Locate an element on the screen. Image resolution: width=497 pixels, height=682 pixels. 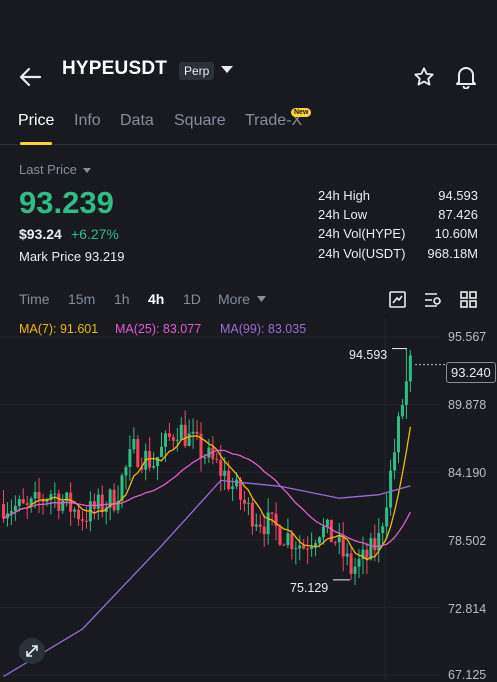
y-tick-label: 84.190 is located at coordinates (467, 473).